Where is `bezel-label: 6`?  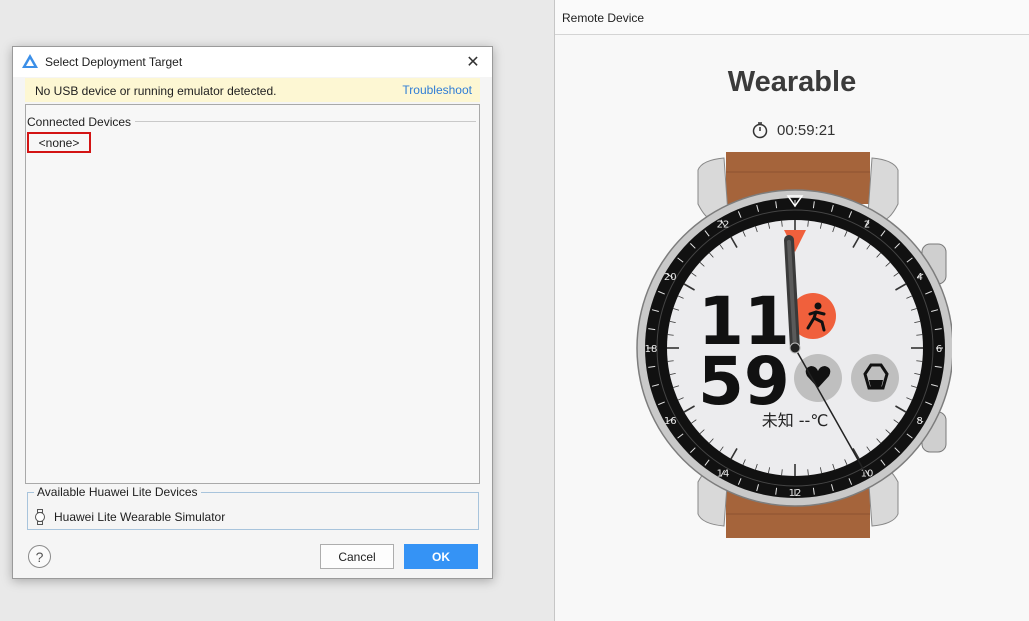 bezel-label: 6 is located at coordinates (939, 349).